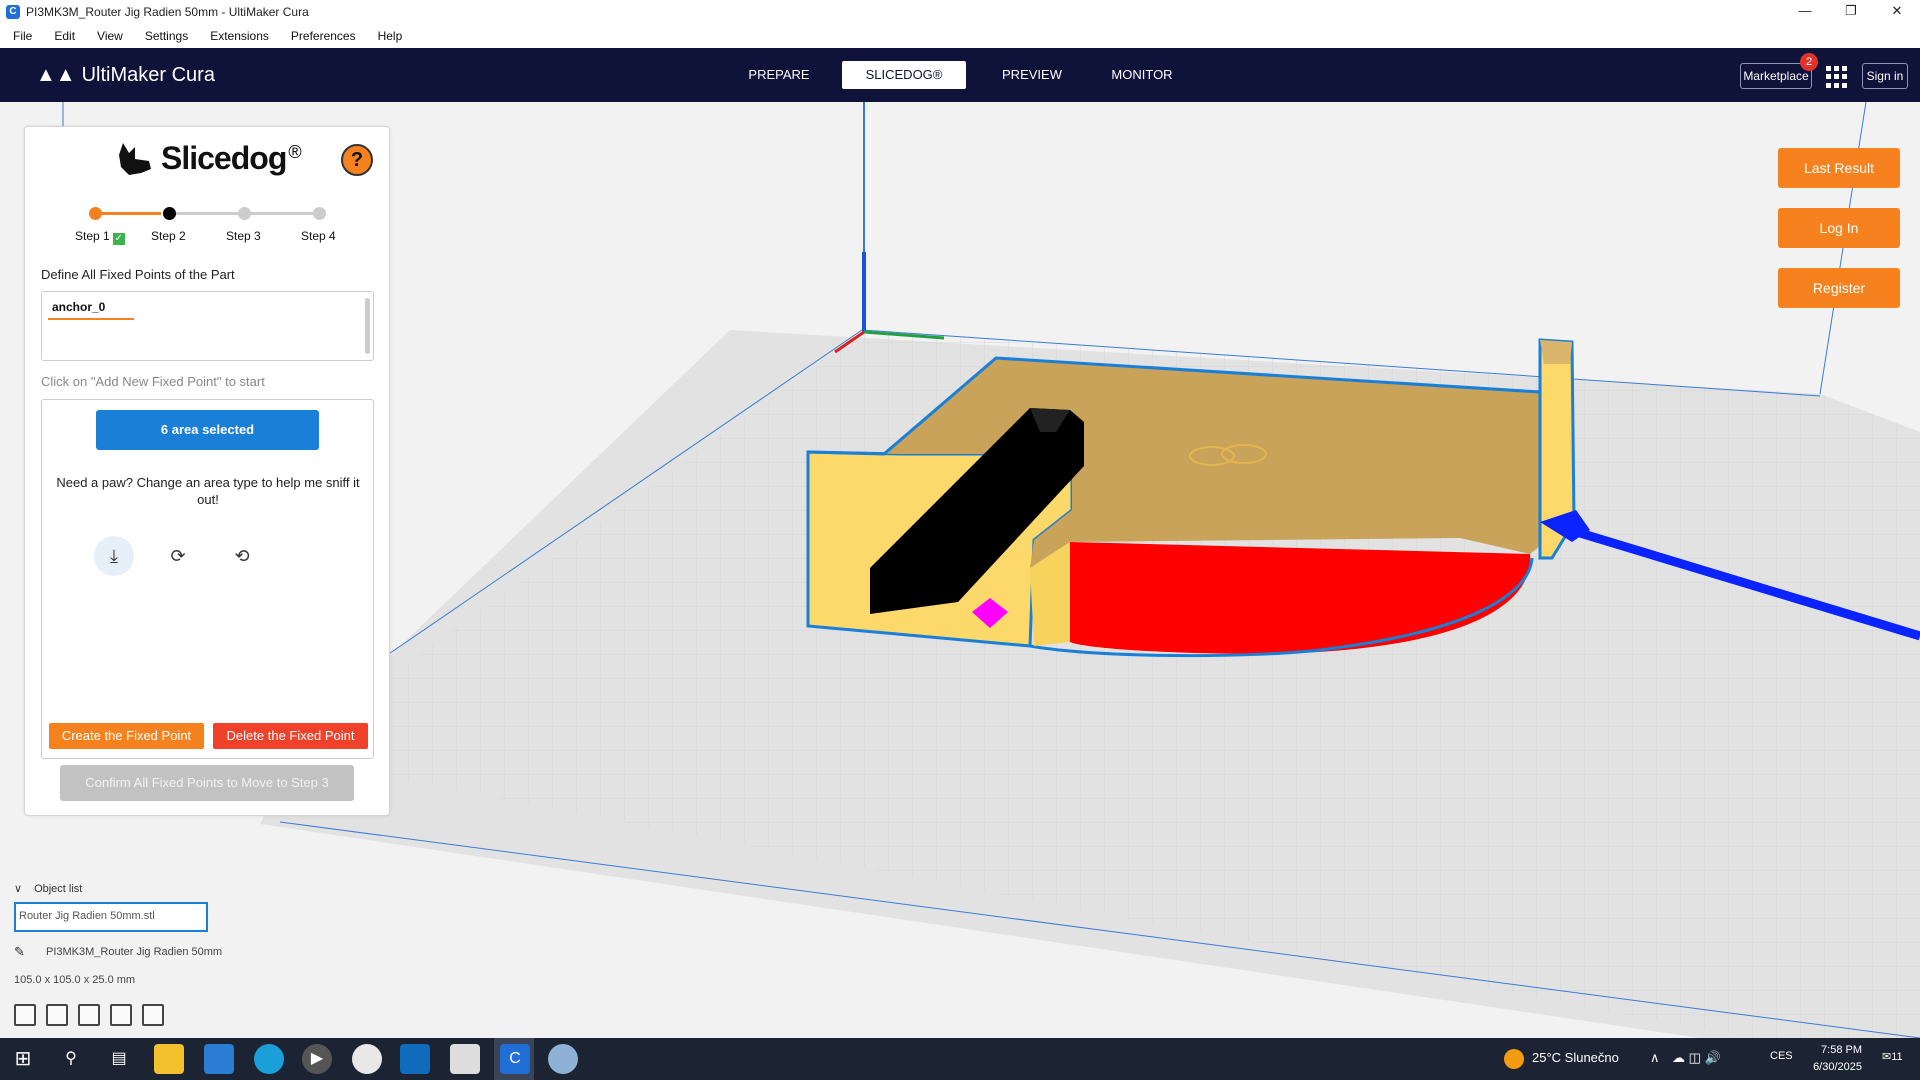 Image resolution: width=1920 pixels, height=1080 pixels. What do you see at coordinates (169, 213) in the screenshot?
I see `step-2-dot` at bounding box center [169, 213].